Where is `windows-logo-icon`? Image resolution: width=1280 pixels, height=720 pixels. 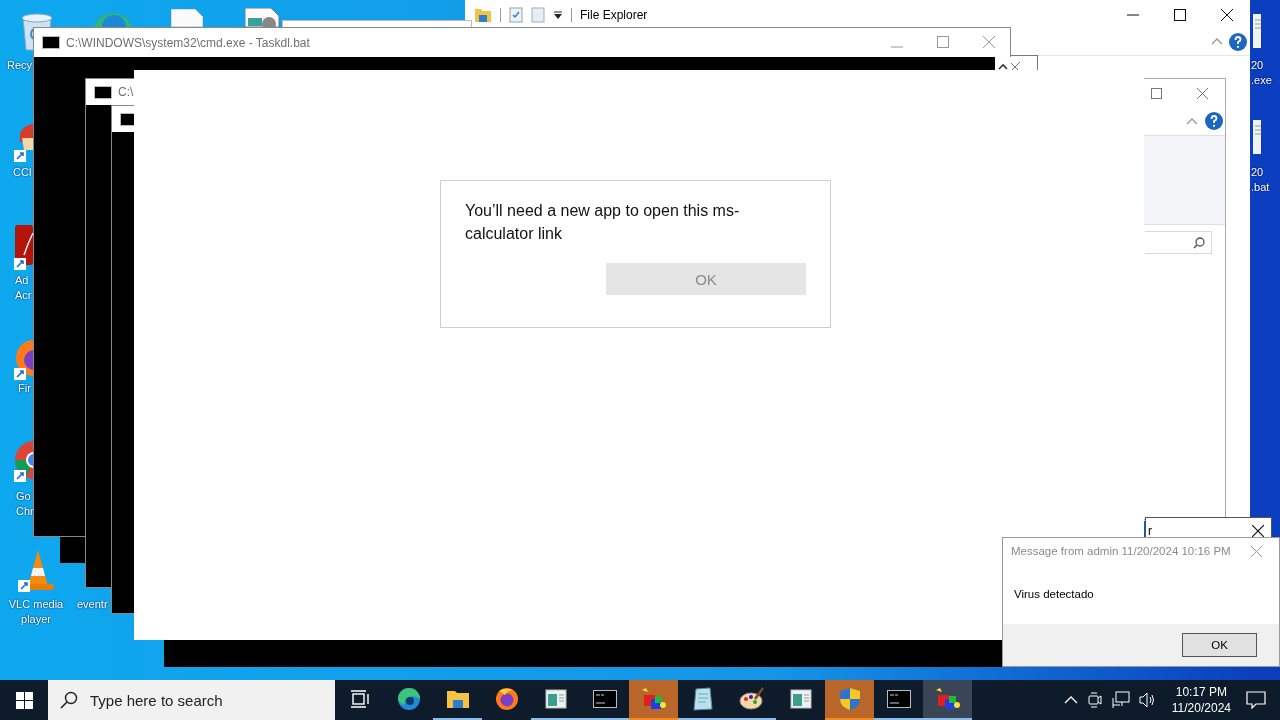
windows-logo-icon is located at coordinates (24, 700).